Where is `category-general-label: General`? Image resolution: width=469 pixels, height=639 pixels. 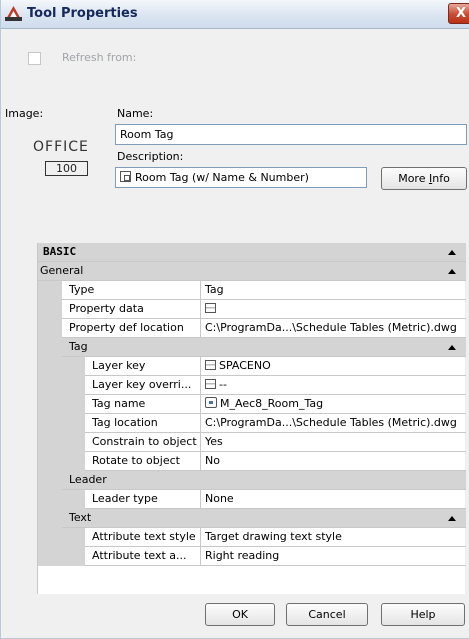
category-general-label: General is located at coordinates (62, 270).